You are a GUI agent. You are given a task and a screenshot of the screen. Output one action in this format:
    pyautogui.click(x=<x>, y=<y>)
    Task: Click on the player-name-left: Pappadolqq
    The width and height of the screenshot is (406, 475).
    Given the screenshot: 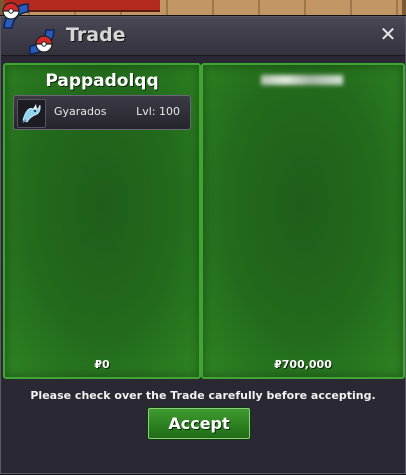 What is the action you would take?
    pyautogui.click(x=102, y=81)
    